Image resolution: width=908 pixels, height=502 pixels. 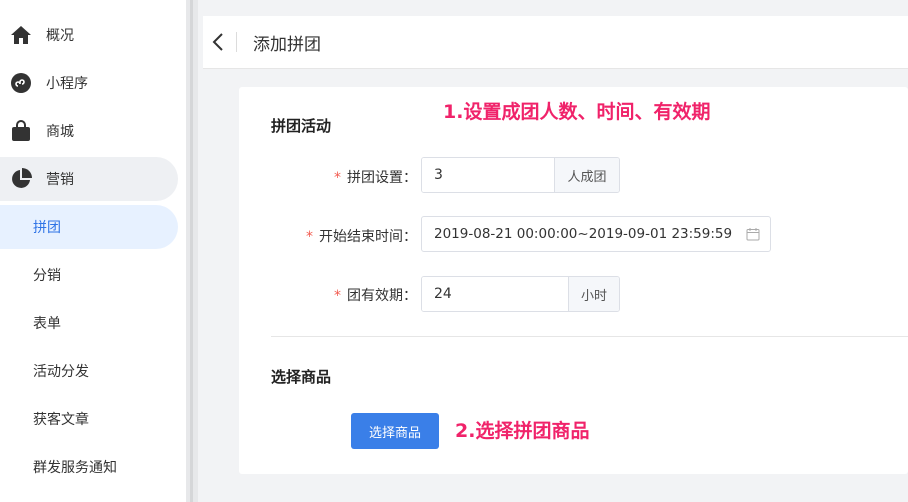 I want to click on page-header: 添加拼团, so click(x=555, y=42).